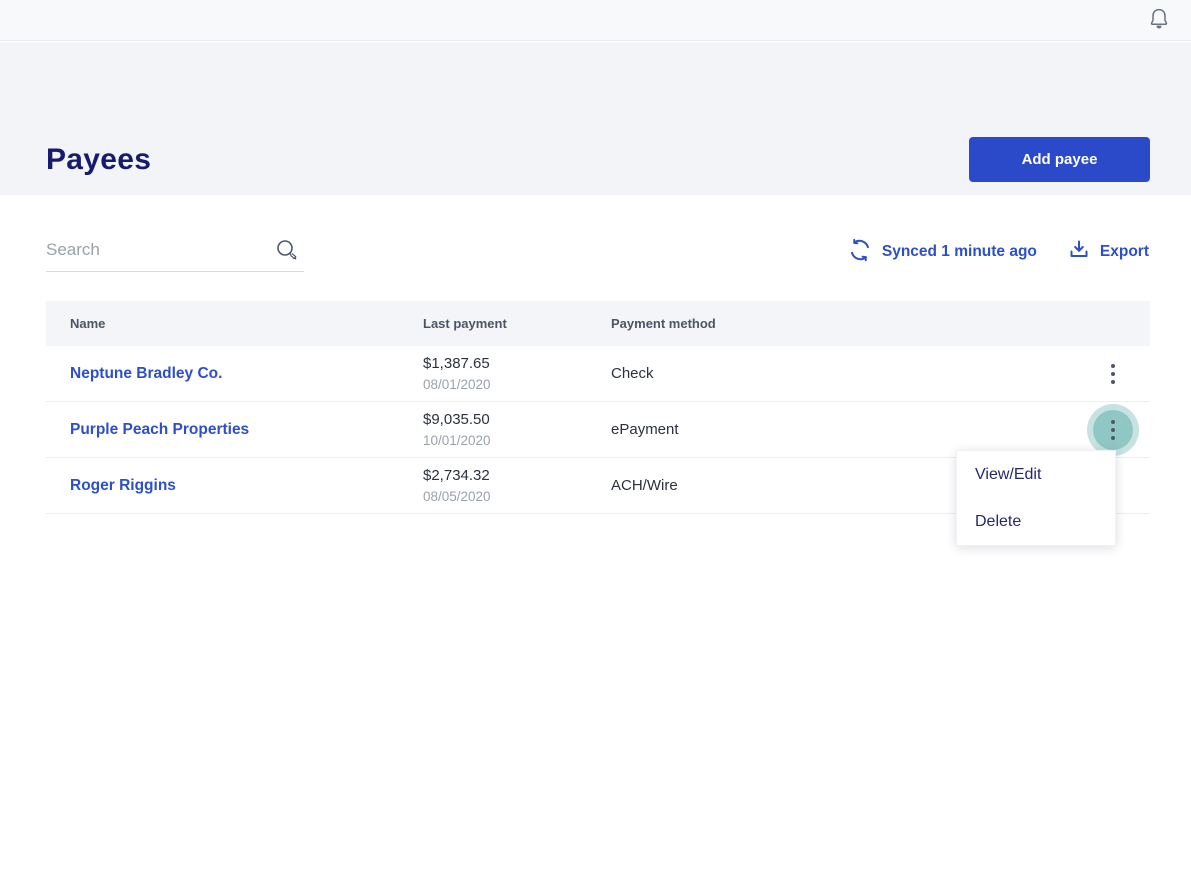 The width and height of the screenshot is (1191, 890). What do you see at coordinates (959, 251) in the screenshot?
I see `sync-status-label: Synced 1 minute ago` at bounding box center [959, 251].